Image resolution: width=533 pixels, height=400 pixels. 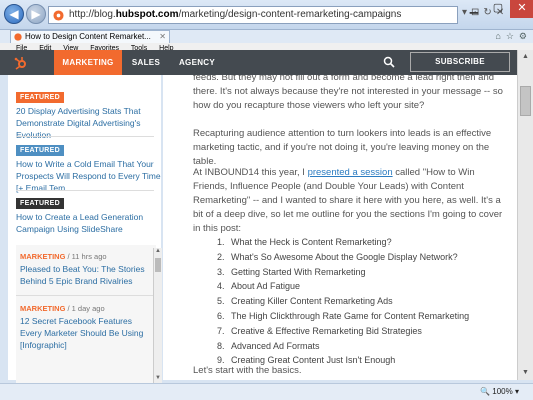 What do you see at coordinates (221, 271) in the screenshot?
I see `outline-number: 3.` at bounding box center [221, 271].